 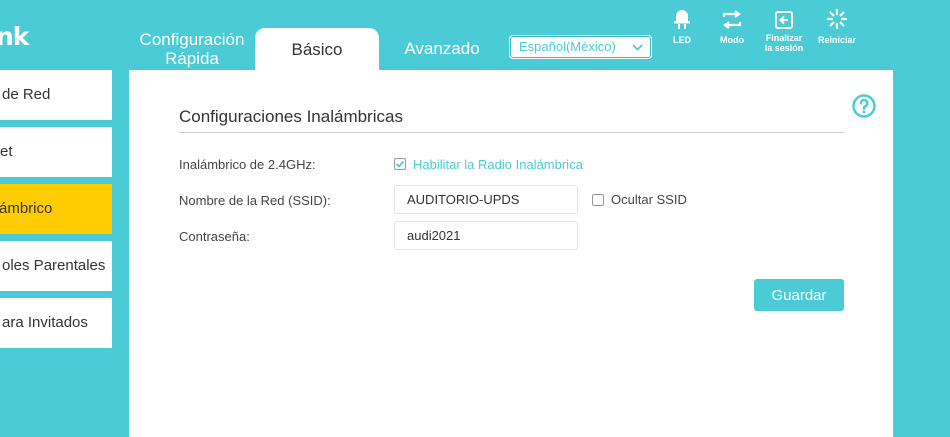 I want to click on enable-radio-checkbox, so click(x=400, y=164).